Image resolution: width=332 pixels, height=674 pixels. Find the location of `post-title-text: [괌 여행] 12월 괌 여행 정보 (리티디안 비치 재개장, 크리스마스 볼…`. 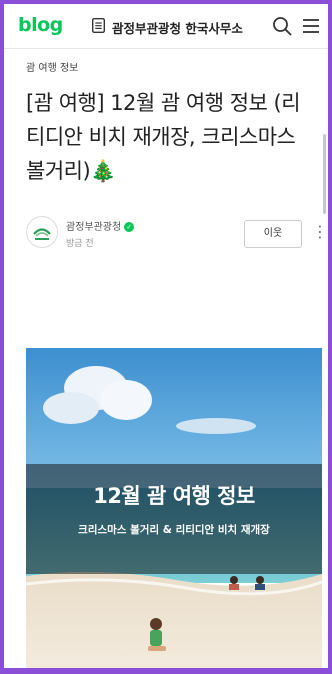

post-title-text: [괌 여행] 12월 괌 여행 정보 (리티디안 비치 재개장, 크리스마스 볼… is located at coordinates (163, 137).